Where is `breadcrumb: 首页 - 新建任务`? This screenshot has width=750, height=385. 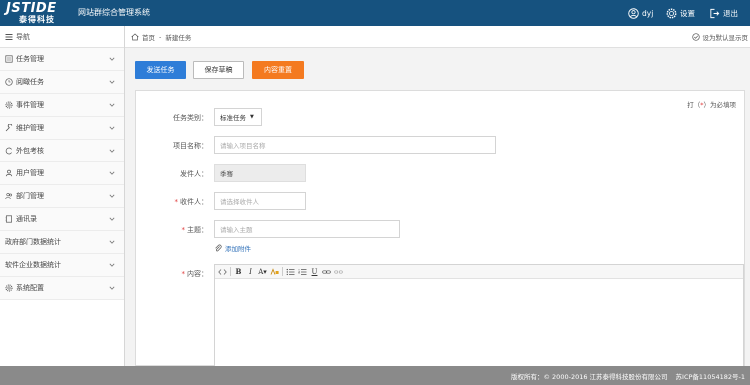 breadcrumb: 首页 - 新建任务 is located at coordinates (161, 37).